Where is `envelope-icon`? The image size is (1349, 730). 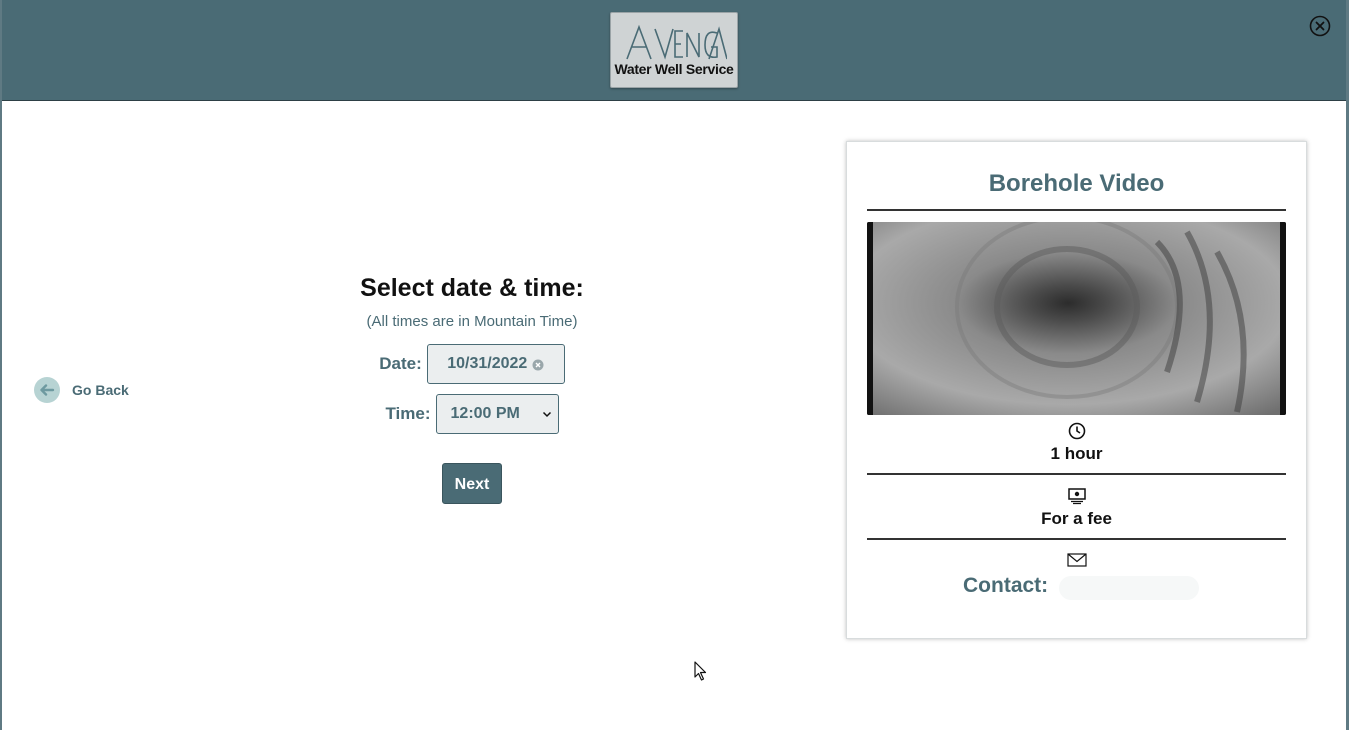
envelope-icon is located at coordinates (1076, 562).